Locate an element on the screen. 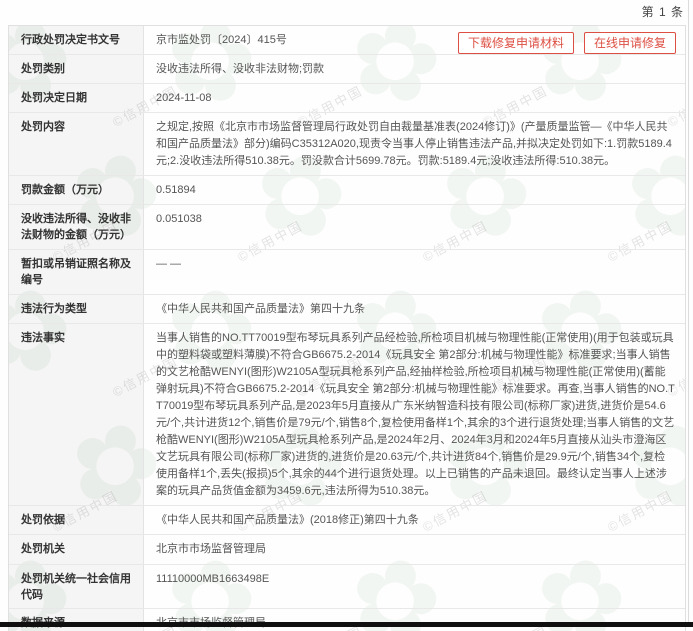  row-label: 处罚类别 is located at coordinates (76, 69).